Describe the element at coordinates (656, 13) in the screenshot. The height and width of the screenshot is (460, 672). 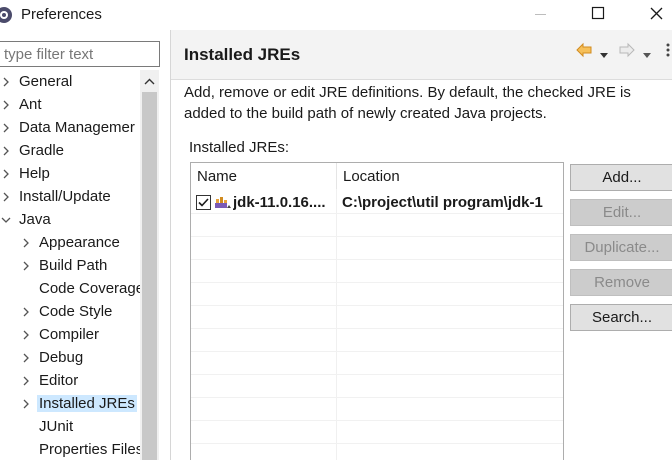
I see `close-icon` at that location.